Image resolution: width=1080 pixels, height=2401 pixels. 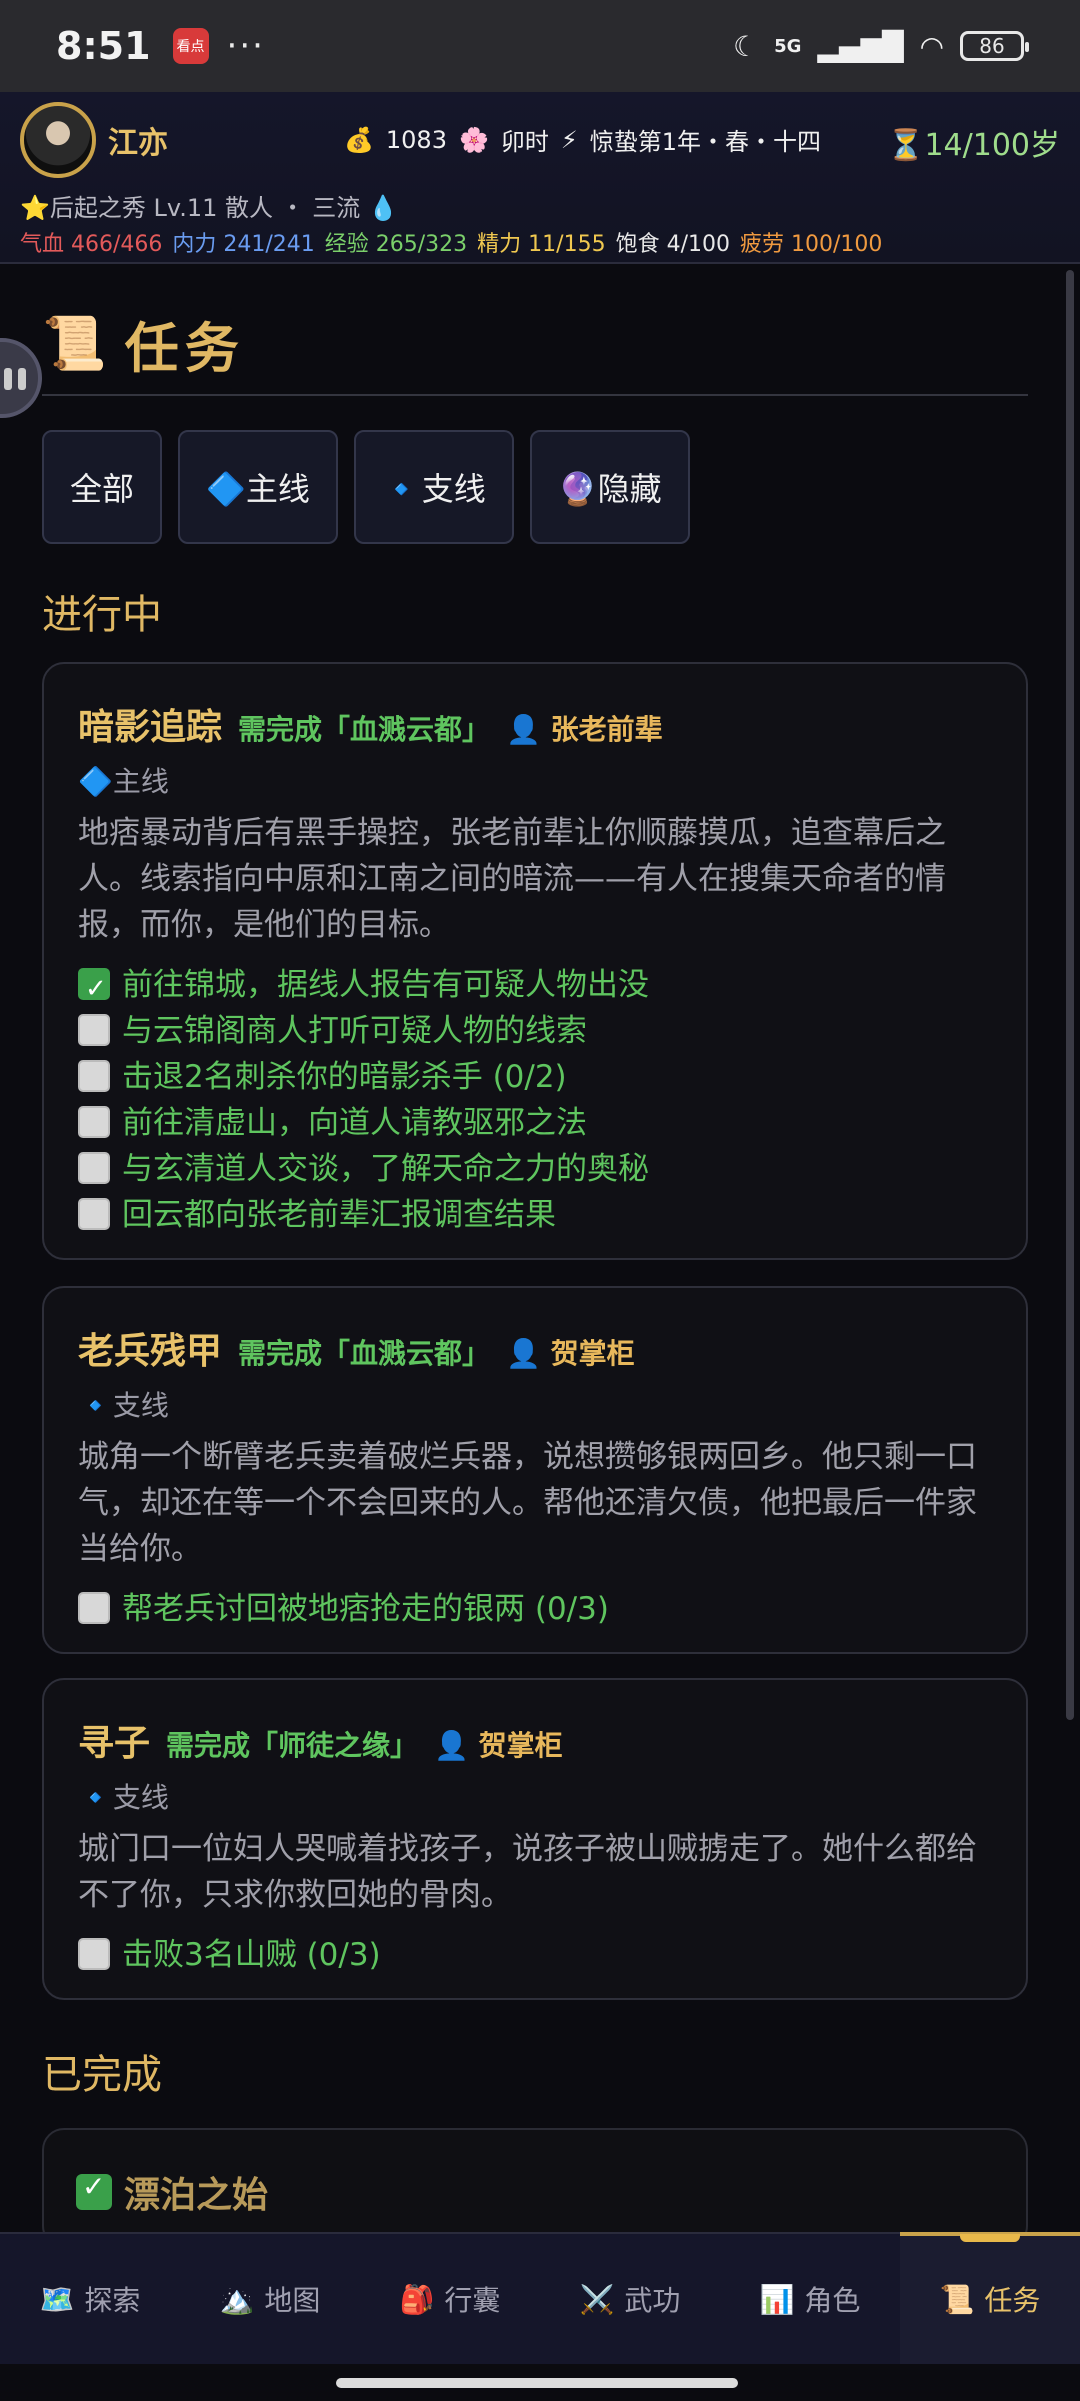 What do you see at coordinates (540, 46) in the screenshot?
I see `status-bar: 8:51 看点 ··· ☾ 5G ▂▄▆█ ◠ 86` at bounding box center [540, 46].